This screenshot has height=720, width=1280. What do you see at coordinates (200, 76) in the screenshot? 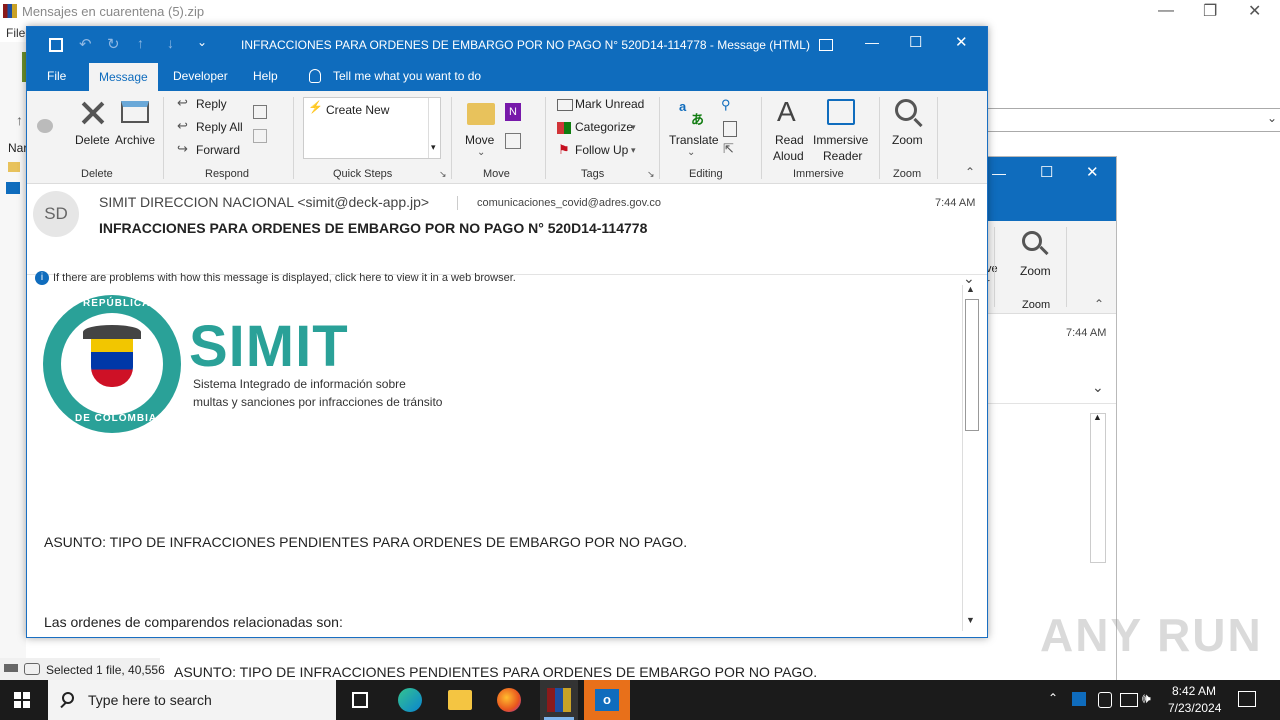
I see `tab-developer: Developer` at bounding box center [200, 76].